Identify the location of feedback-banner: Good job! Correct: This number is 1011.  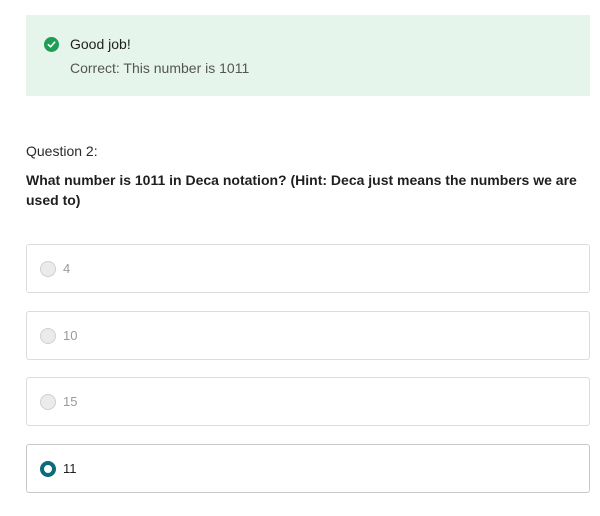
(308, 55).